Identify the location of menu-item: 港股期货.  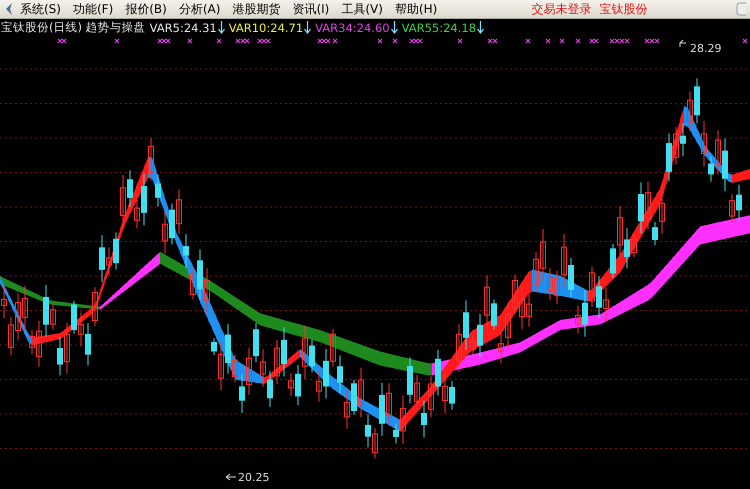
(256, 9).